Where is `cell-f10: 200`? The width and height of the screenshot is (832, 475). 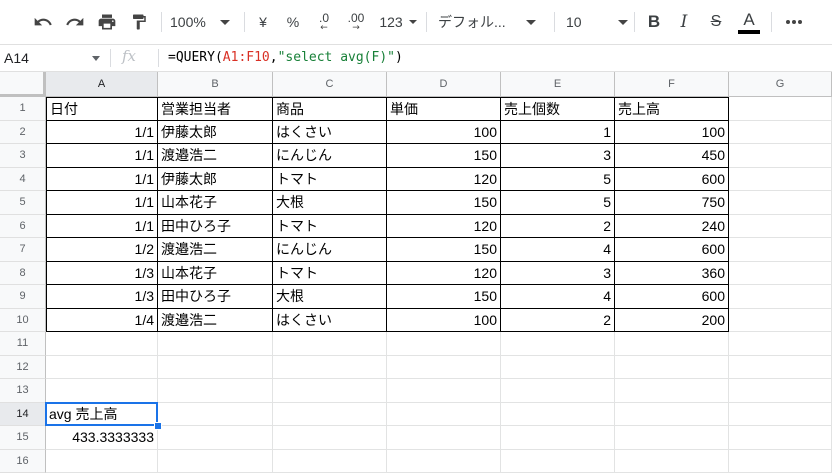 cell-f10: 200 is located at coordinates (672, 320).